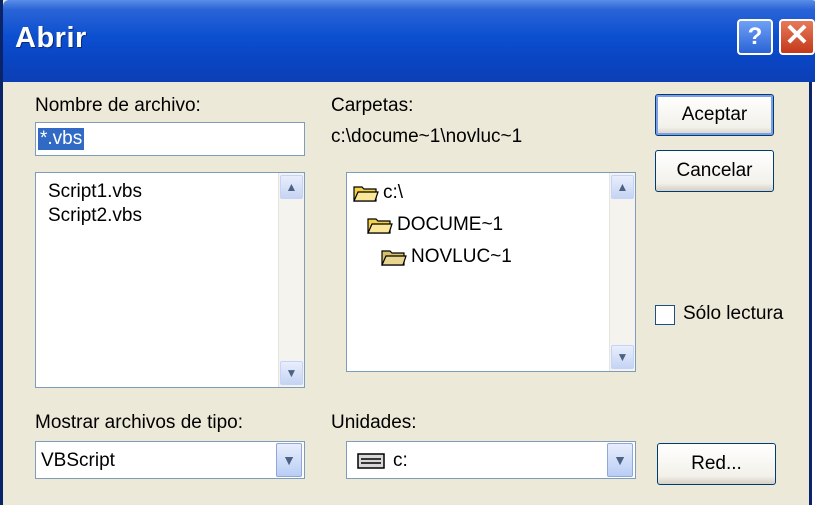 The image size is (815, 505). I want to click on file-list-scrollbar: ▲ ▼, so click(291, 280).